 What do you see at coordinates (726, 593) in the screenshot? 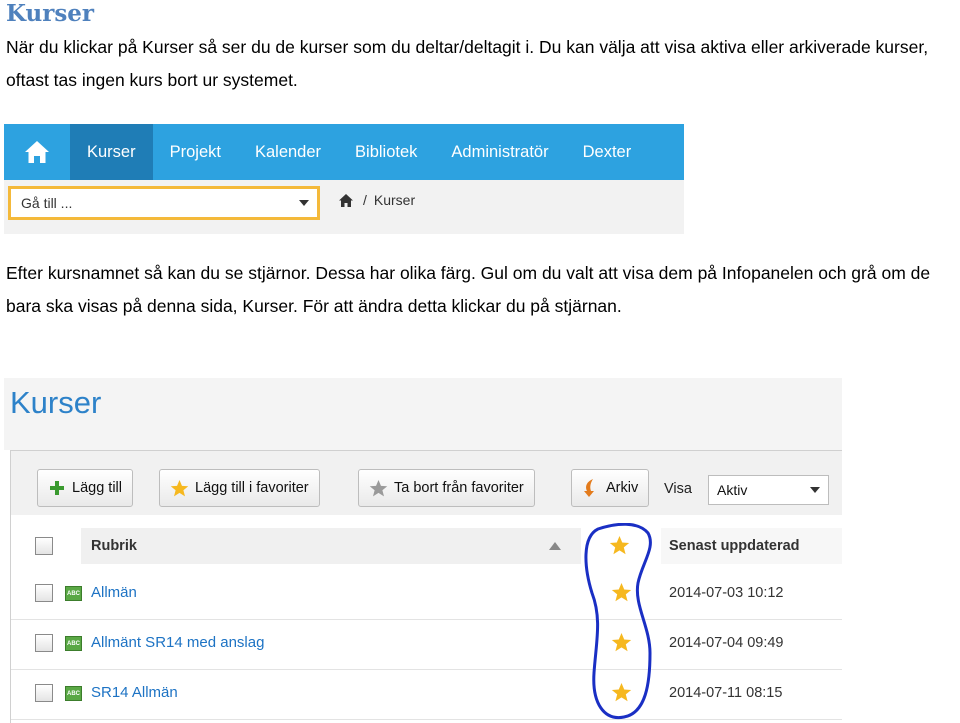
I see `updated-date: 2014-07-03 10:12` at bounding box center [726, 593].